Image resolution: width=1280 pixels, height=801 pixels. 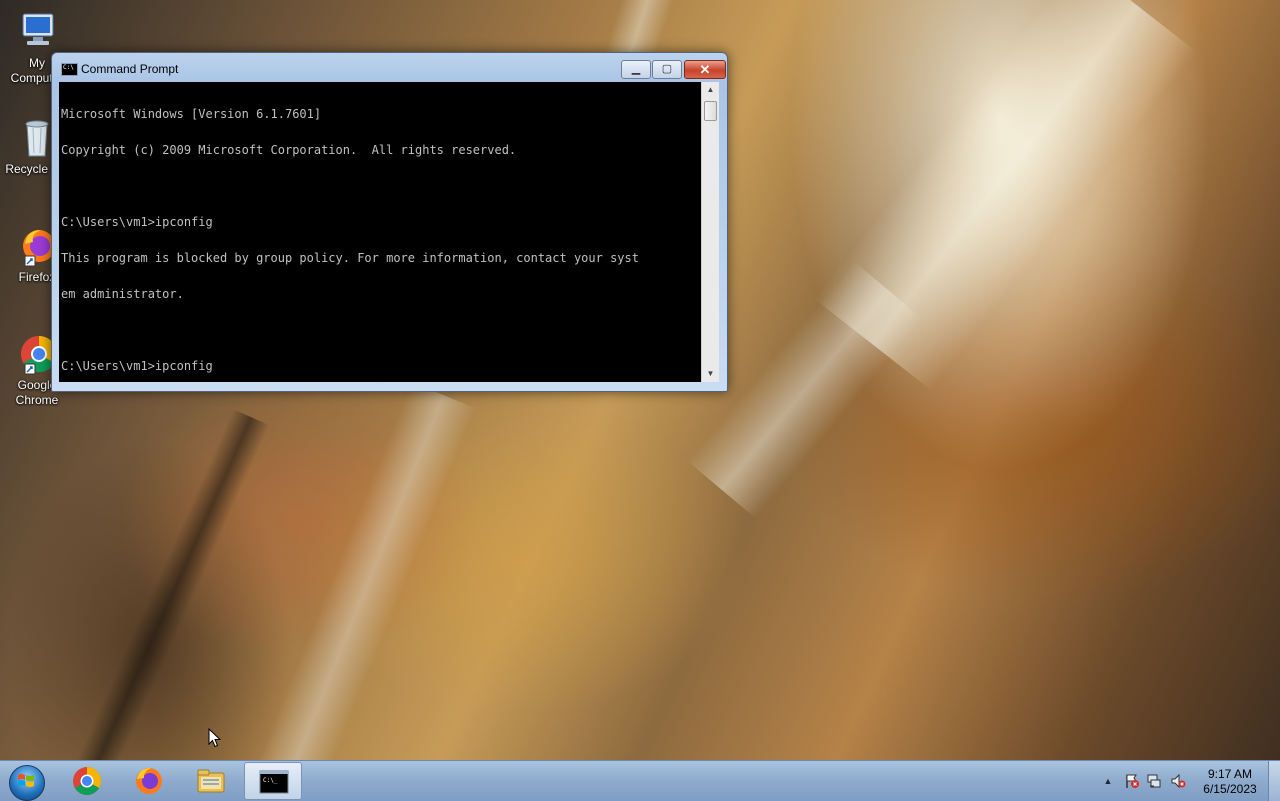 What do you see at coordinates (1230, 789) in the screenshot?
I see `clock-date: 6/15/2023` at bounding box center [1230, 789].